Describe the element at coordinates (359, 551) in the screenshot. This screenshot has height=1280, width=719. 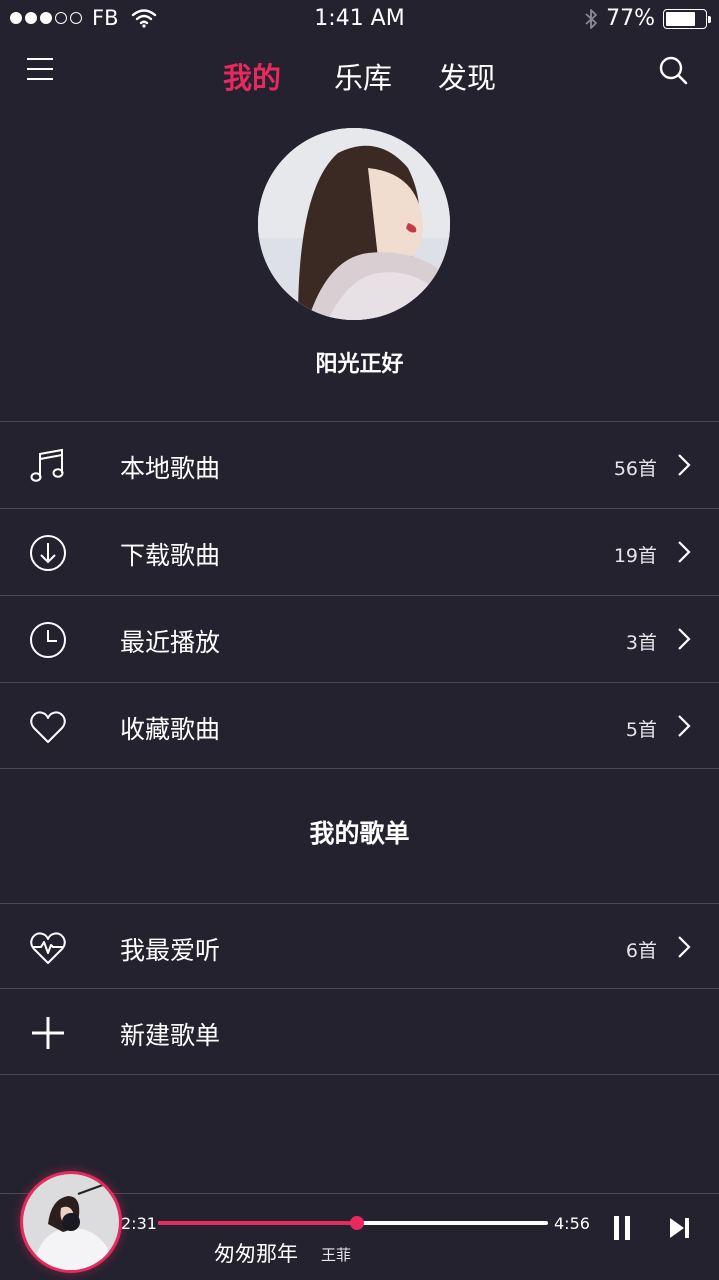
I see `list-item-downloaded-songs: 下载歌曲 19首` at that location.